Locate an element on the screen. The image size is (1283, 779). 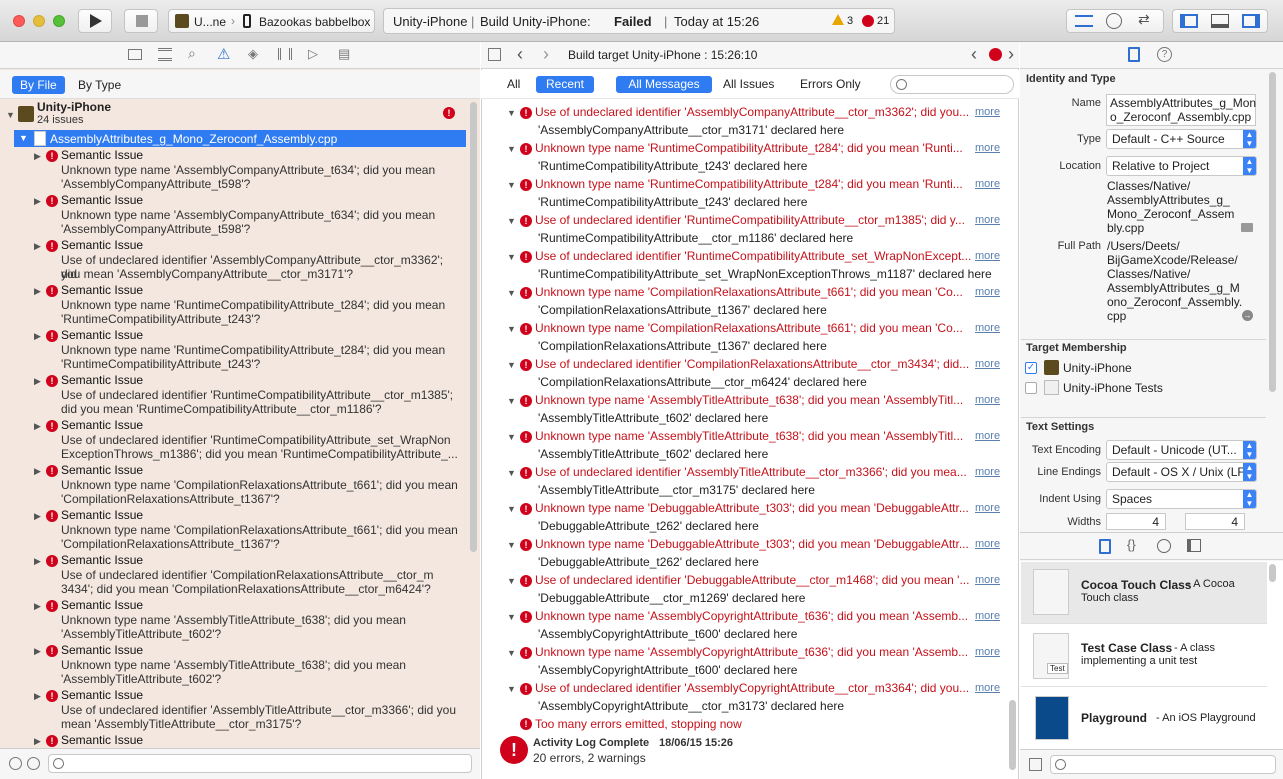
target-checkbox-unchecked is located at coordinates (1031, 388).